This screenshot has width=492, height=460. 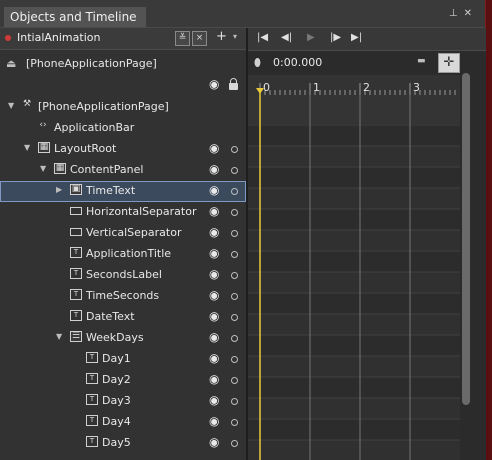 What do you see at coordinates (235, 36) in the screenshot?
I see `storyboard-dropdown-icon: ▾` at bounding box center [235, 36].